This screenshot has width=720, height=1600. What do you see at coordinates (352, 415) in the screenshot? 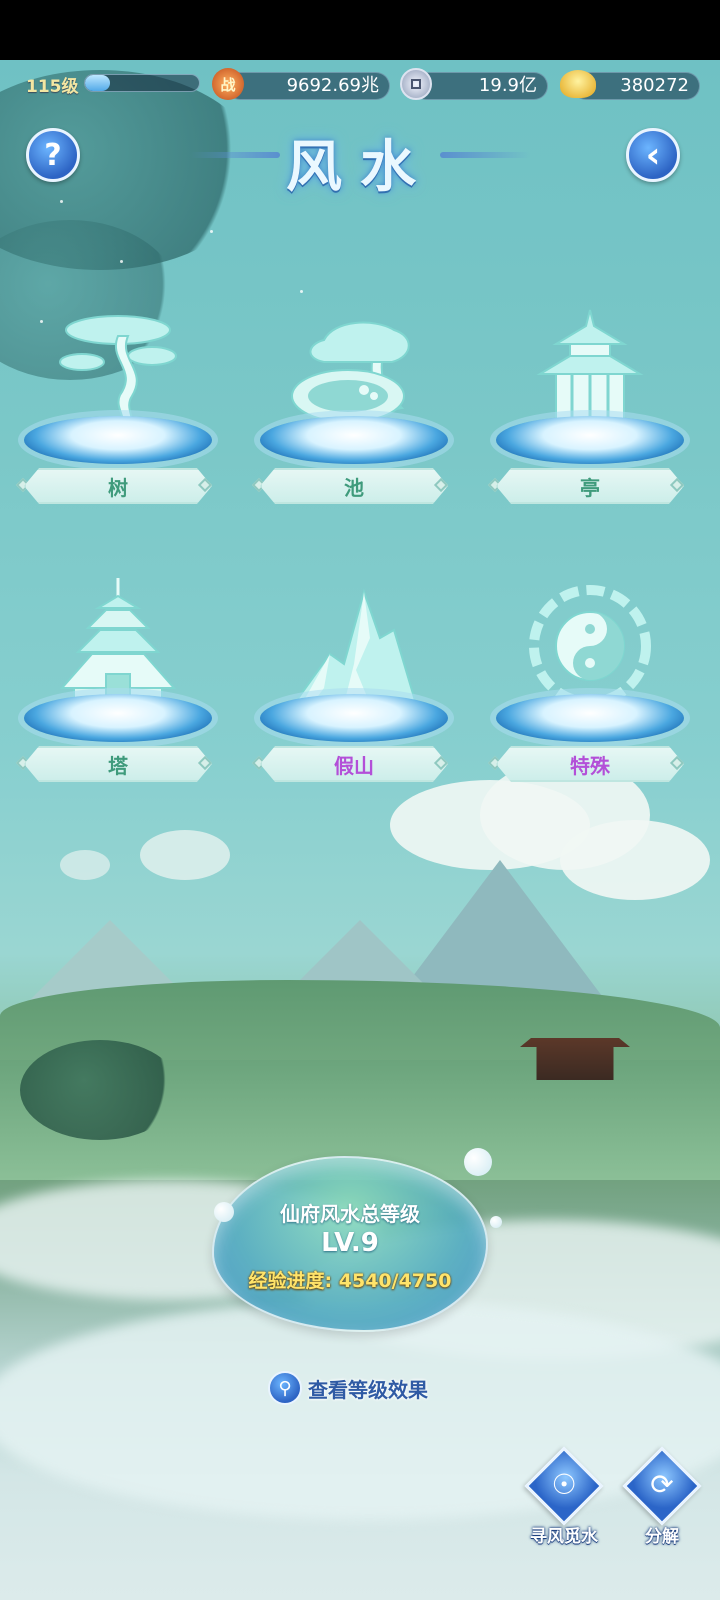
I see `fengshui-item-pond: 池` at bounding box center [352, 415].